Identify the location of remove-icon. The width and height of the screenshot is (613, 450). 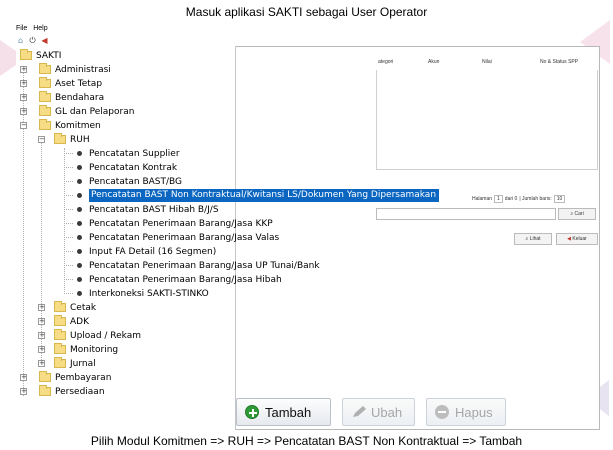
(442, 412).